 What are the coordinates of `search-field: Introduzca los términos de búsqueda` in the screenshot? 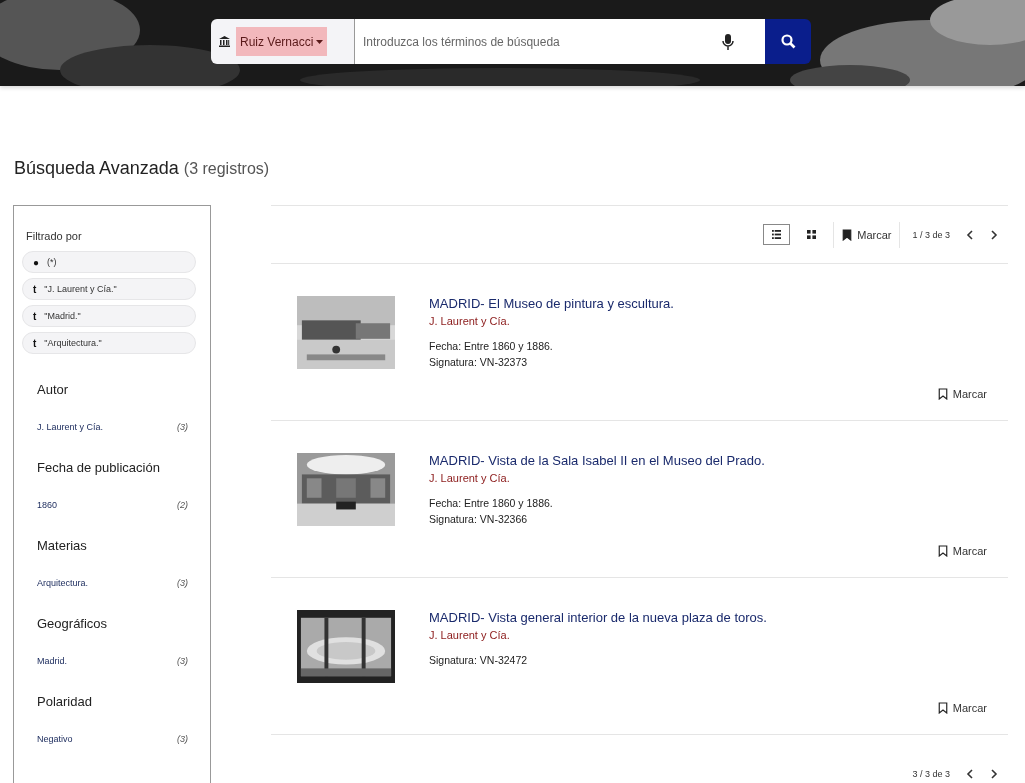 It's located at (538, 41).